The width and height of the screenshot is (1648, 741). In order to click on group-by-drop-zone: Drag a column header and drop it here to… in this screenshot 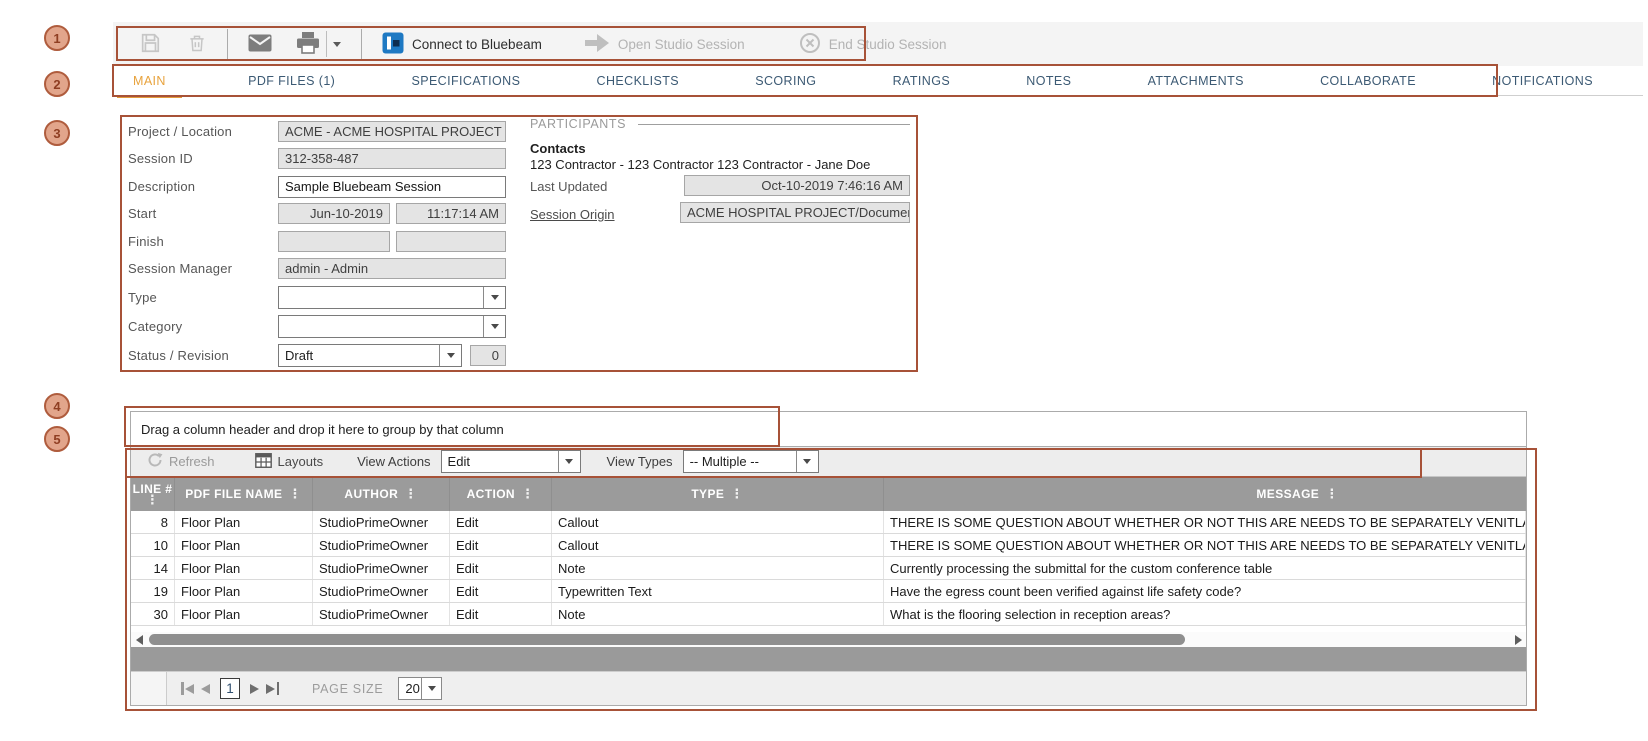, I will do `click(828, 429)`.